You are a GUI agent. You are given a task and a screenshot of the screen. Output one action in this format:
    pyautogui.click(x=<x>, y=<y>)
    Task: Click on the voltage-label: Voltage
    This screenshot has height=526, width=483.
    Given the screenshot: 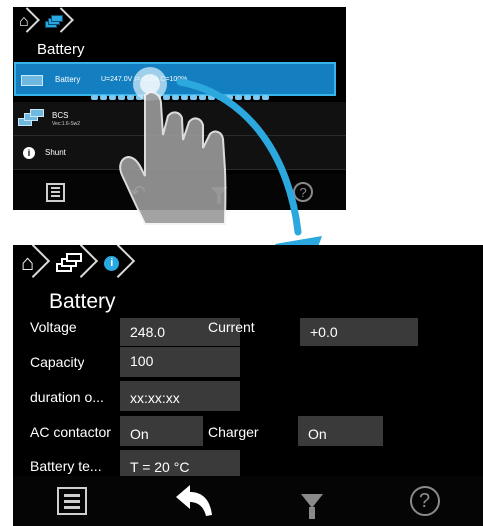 What is the action you would take?
    pyautogui.click(x=53, y=327)
    